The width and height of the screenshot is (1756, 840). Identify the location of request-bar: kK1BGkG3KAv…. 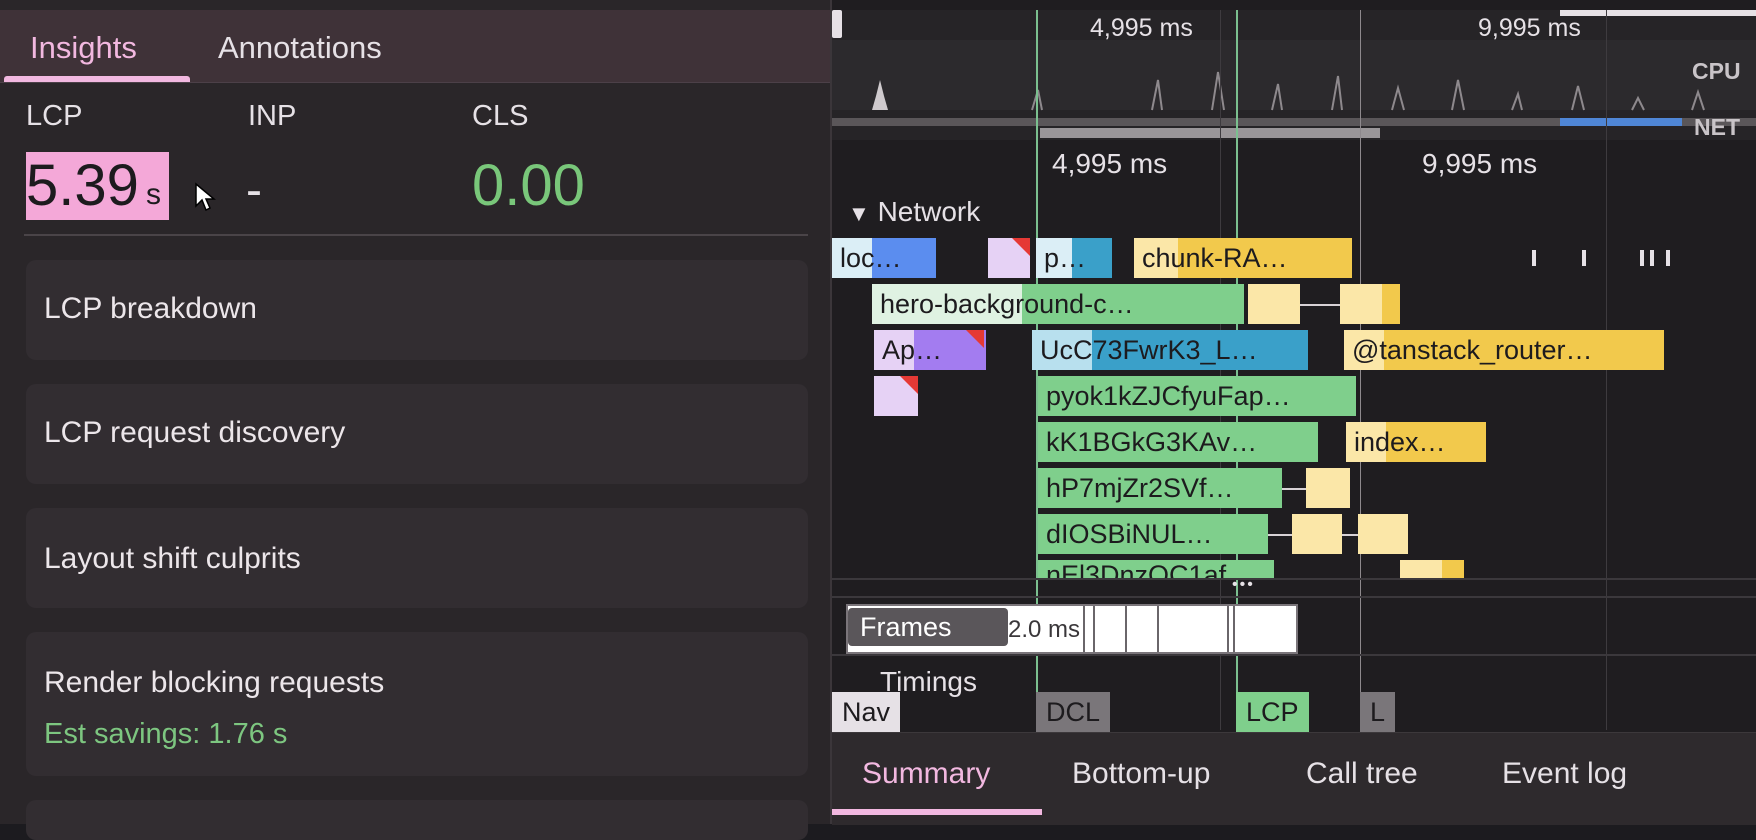
(1178, 442).